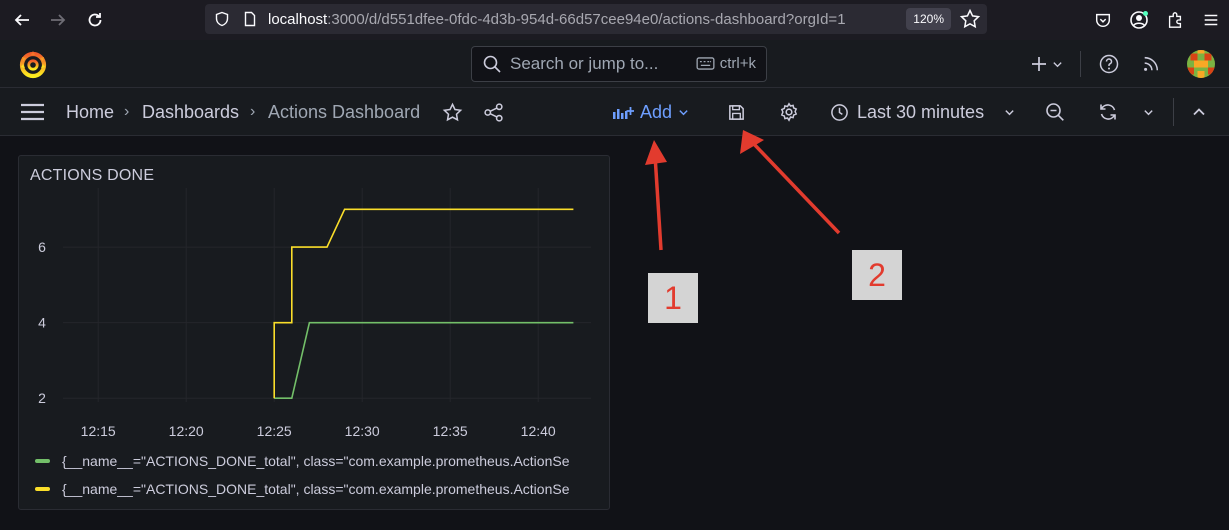 This screenshot has height=530, width=1229. What do you see at coordinates (623, 113) in the screenshot?
I see `add-panel-icon` at bounding box center [623, 113].